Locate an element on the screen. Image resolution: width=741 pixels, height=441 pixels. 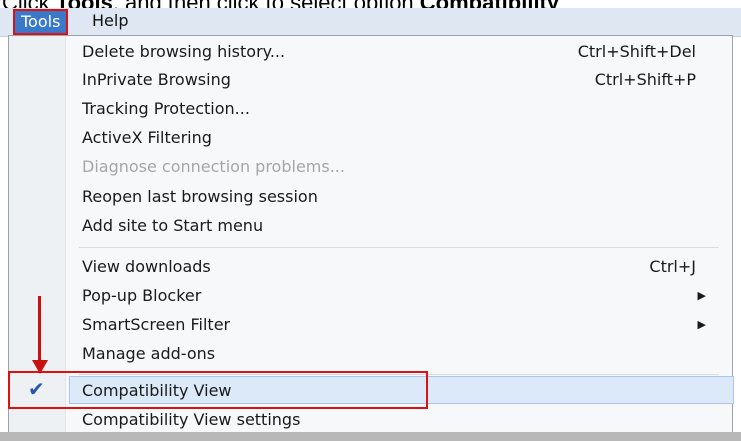
menu-item-view-downloads: View downloads Ctrl+J is located at coordinates (396, 267).